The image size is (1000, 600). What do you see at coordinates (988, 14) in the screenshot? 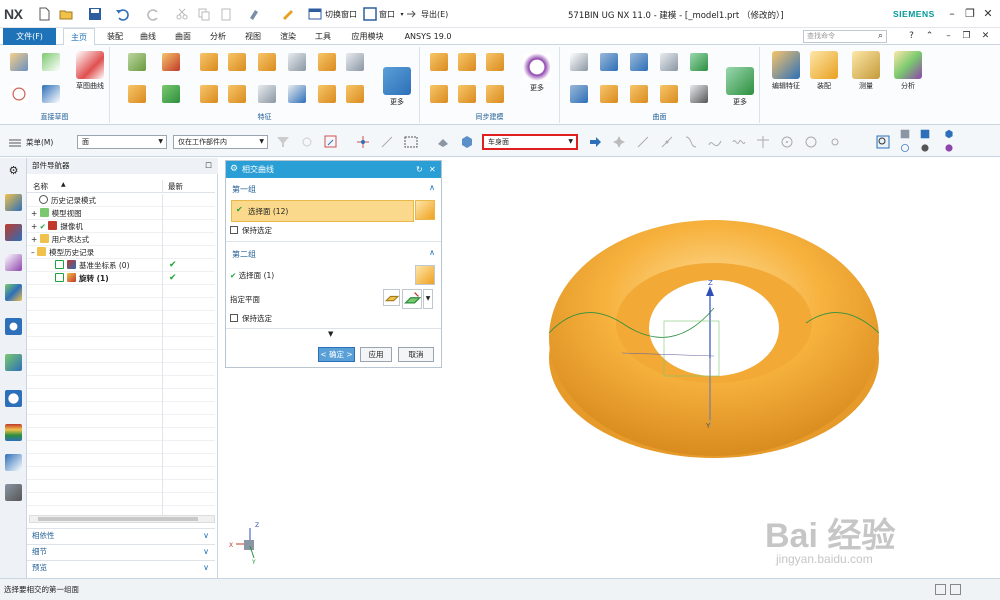
I see `close-button: ✕` at bounding box center [988, 14].